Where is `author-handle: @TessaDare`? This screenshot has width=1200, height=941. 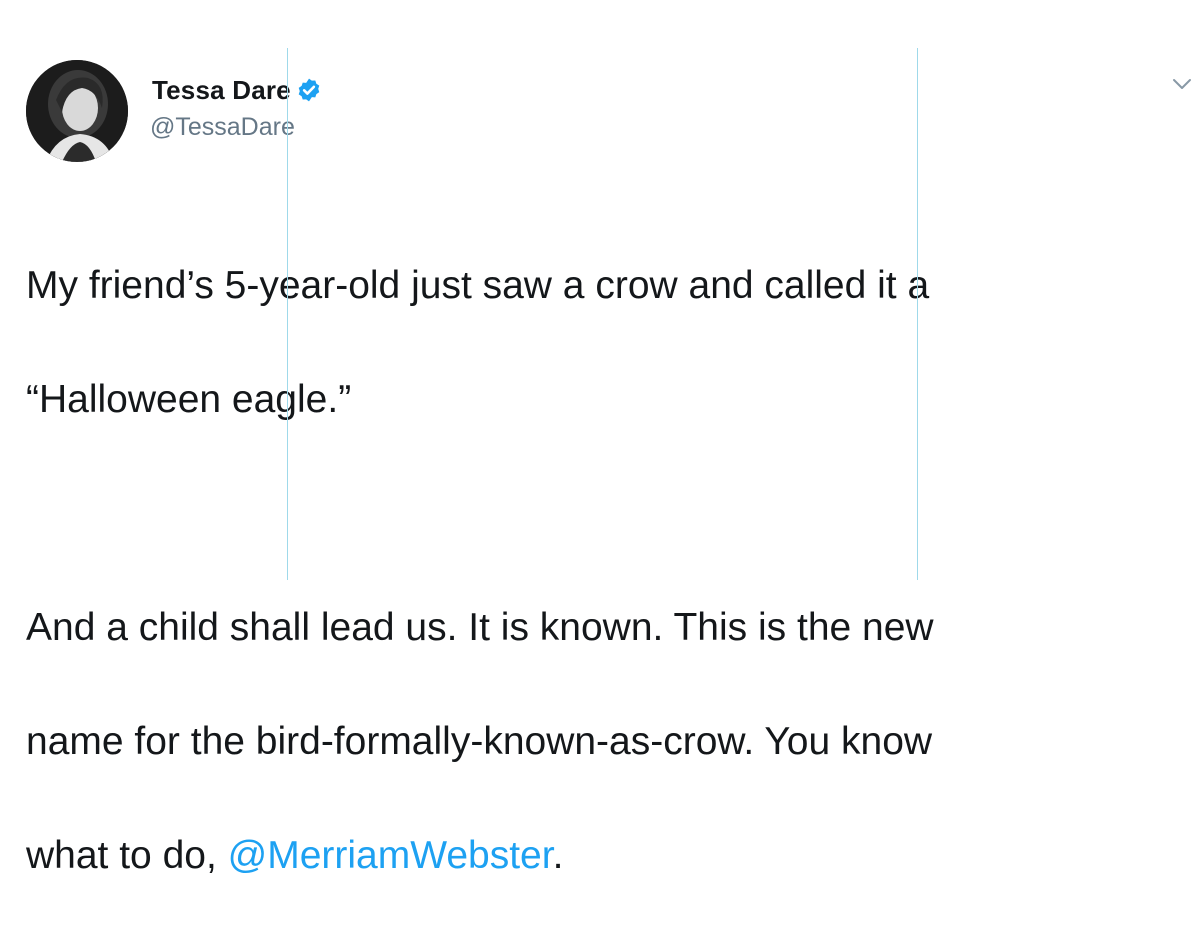
author-handle: @TessaDare is located at coordinates (222, 127).